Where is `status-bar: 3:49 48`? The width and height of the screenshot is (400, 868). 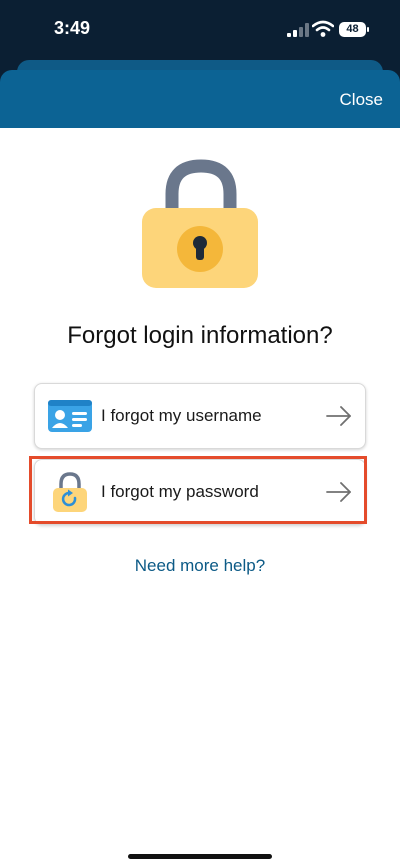 status-bar: 3:49 48 is located at coordinates (200, 31).